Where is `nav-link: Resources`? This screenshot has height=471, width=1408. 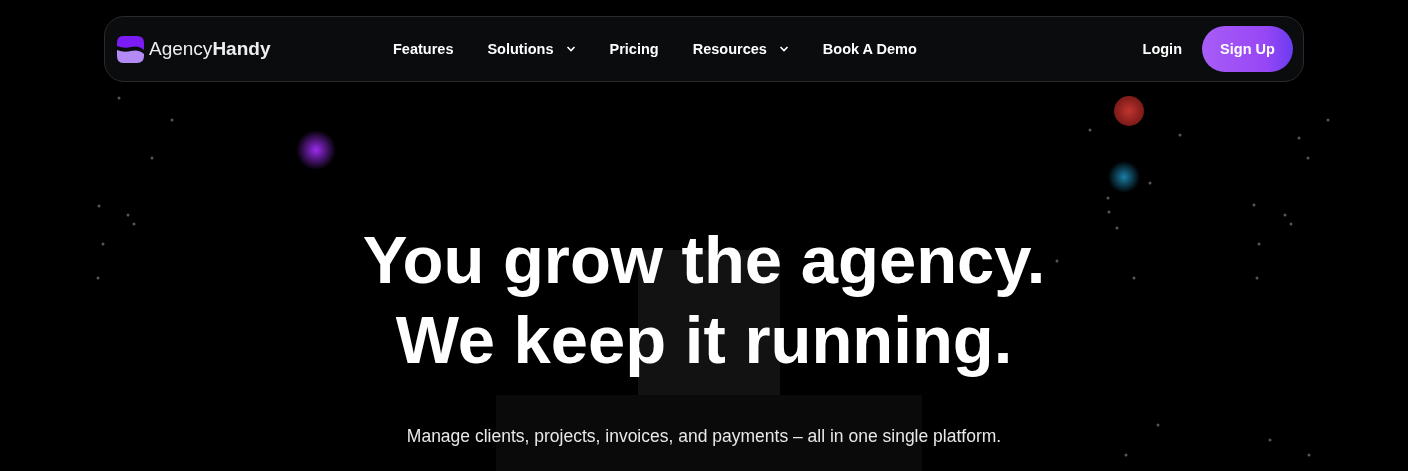 nav-link: Resources is located at coordinates (740, 49).